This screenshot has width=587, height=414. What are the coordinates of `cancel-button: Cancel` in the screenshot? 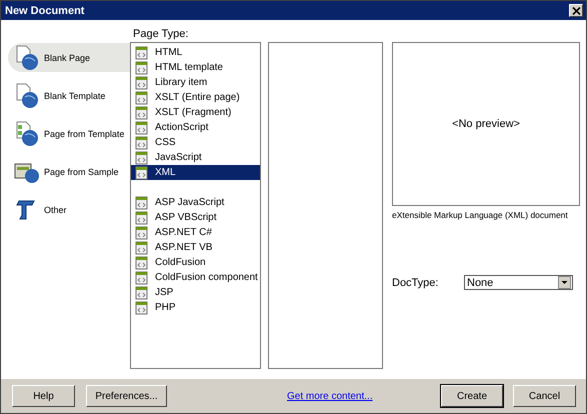 It's located at (544, 396).